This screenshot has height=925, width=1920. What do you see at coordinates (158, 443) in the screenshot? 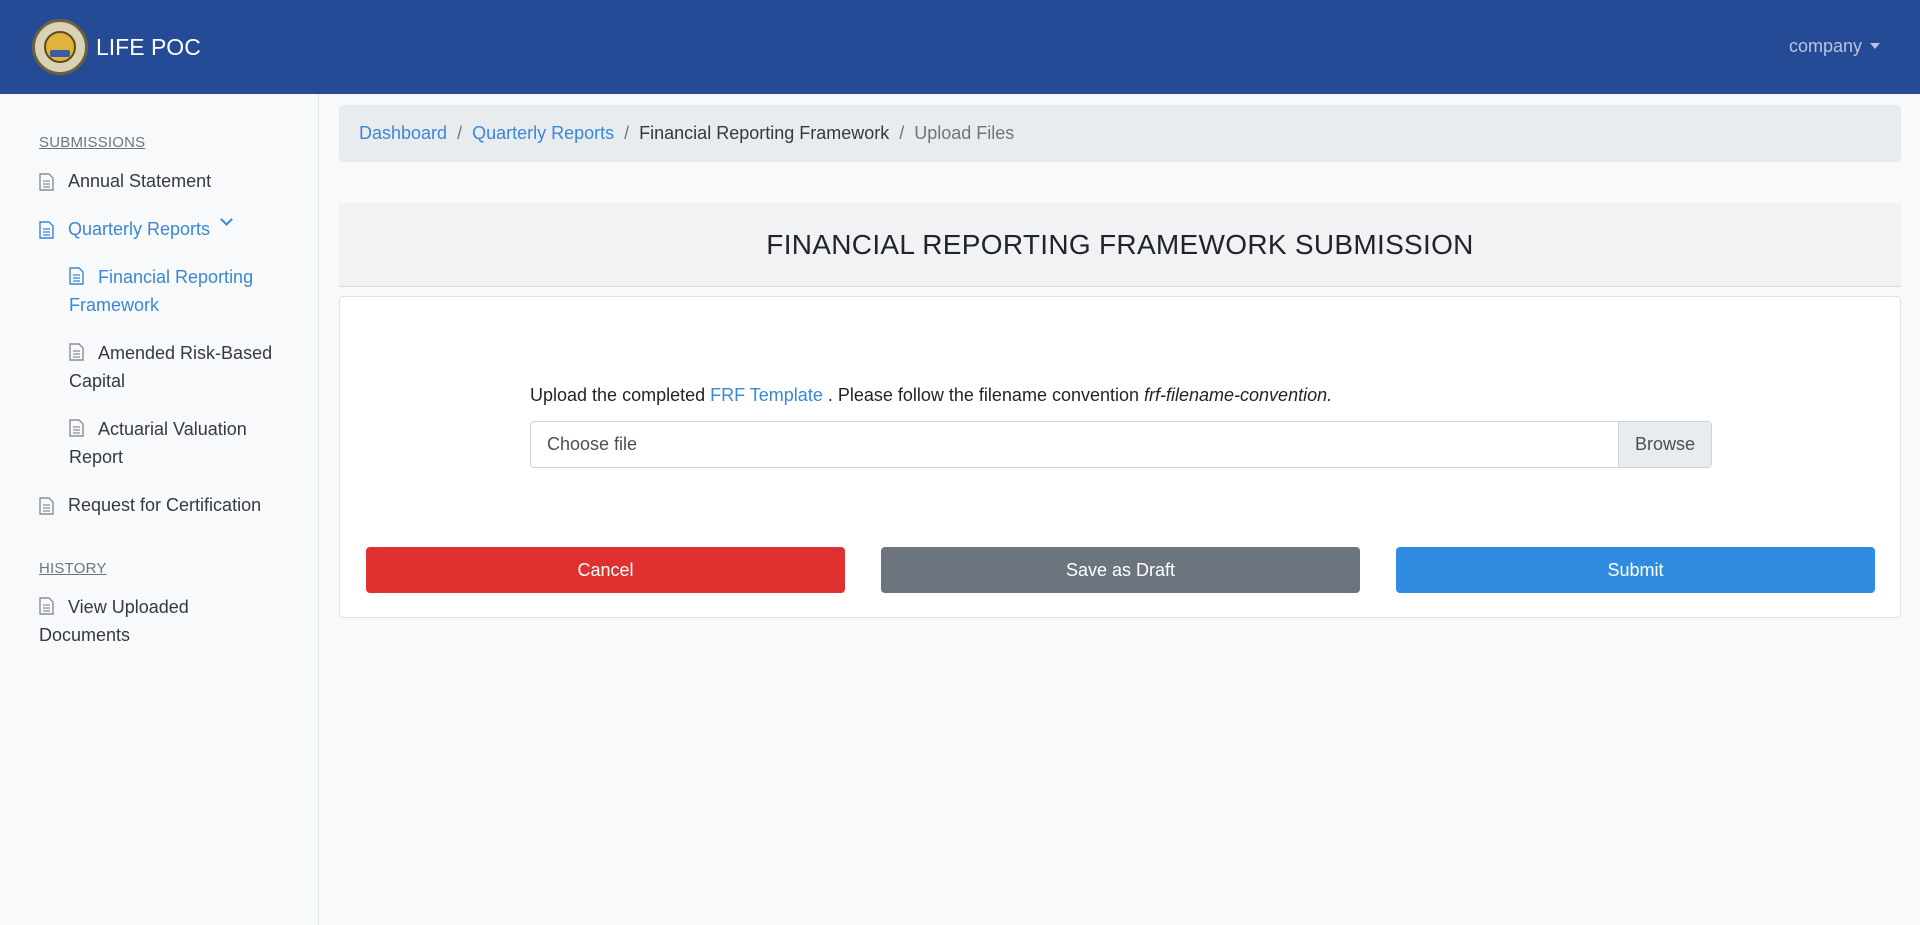
I see `sidebar-item-label: Actuarial Valuation Report` at bounding box center [158, 443].